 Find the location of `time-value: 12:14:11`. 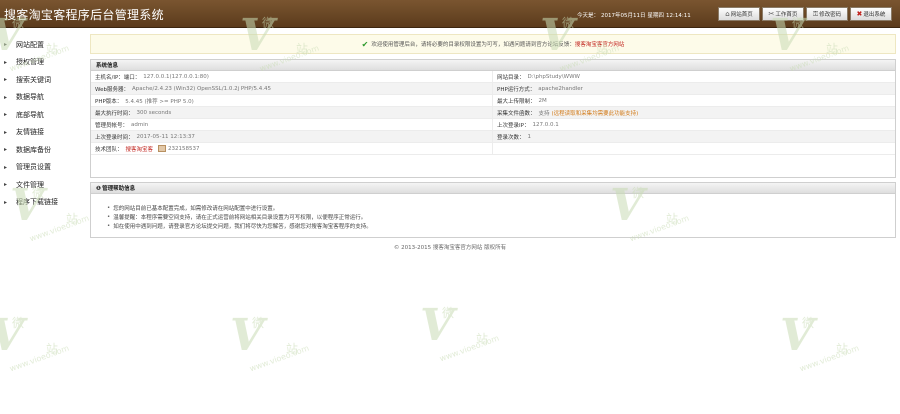

time-value: 12:14:11 is located at coordinates (678, 16).